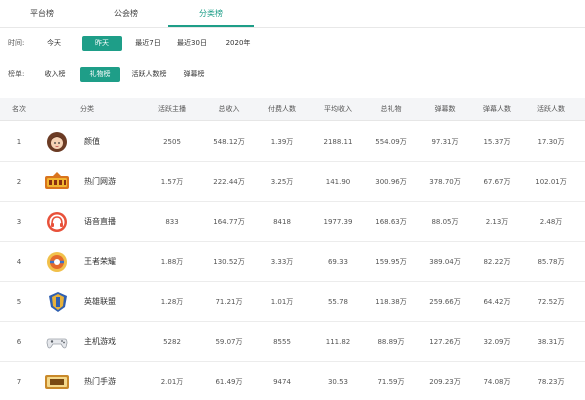 Image resolution: width=585 pixels, height=400 pixels. What do you see at coordinates (551, 302) in the screenshot?
I see `active-users-cell: 72.52万` at bounding box center [551, 302].